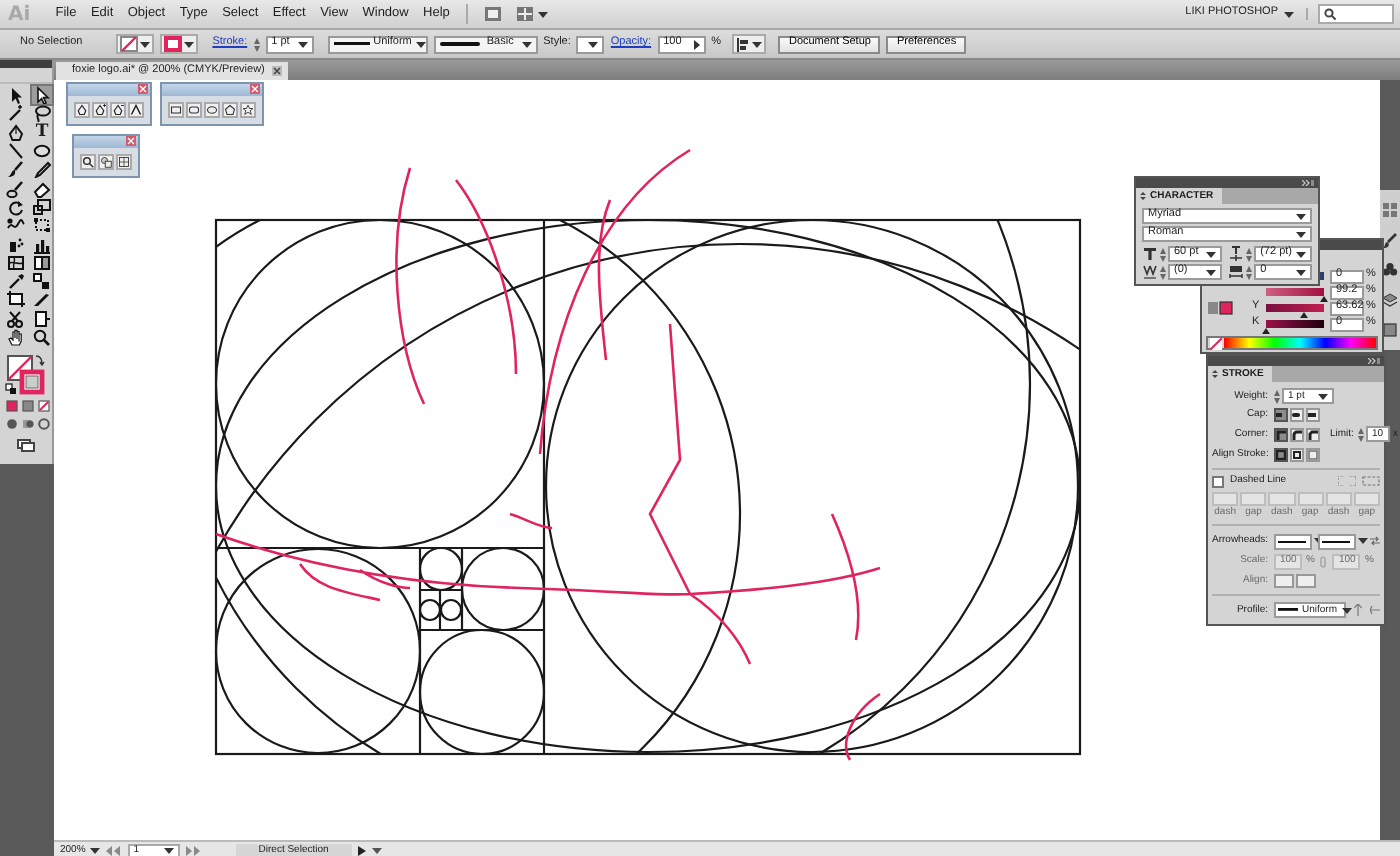 This screenshot has width=1400, height=856. I want to click on transform-icon, so click(42, 225).